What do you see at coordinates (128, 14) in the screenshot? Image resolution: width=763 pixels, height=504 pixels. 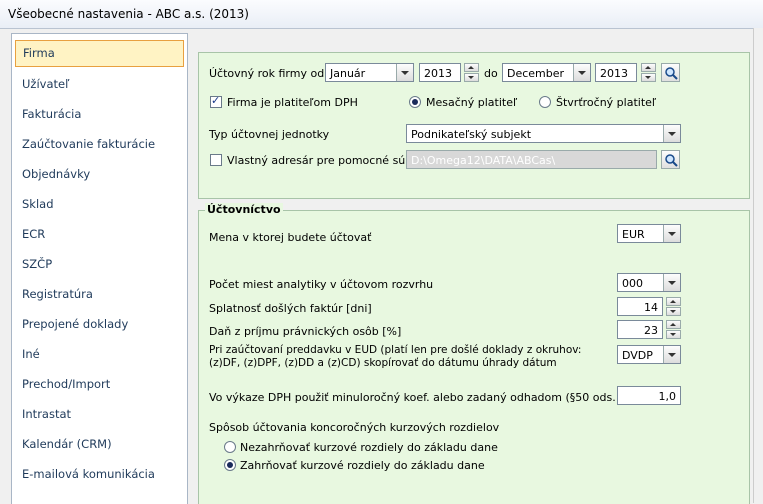 I see `window-title: Všeobecné nastavenia - ABC a.s. (2013)` at bounding box center [128, 14].